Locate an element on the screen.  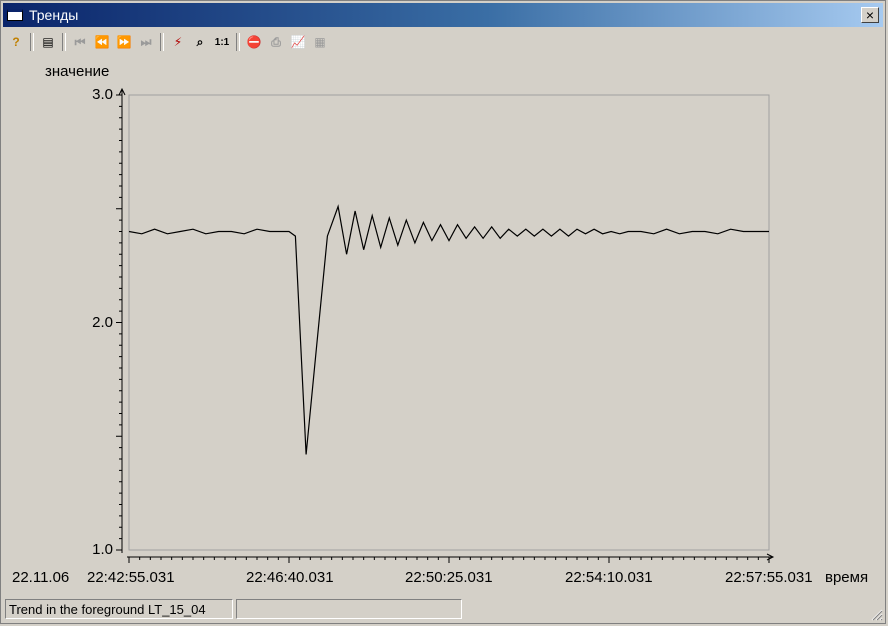
zoom-icon: ⌕ is located at coordinates (200, 42).